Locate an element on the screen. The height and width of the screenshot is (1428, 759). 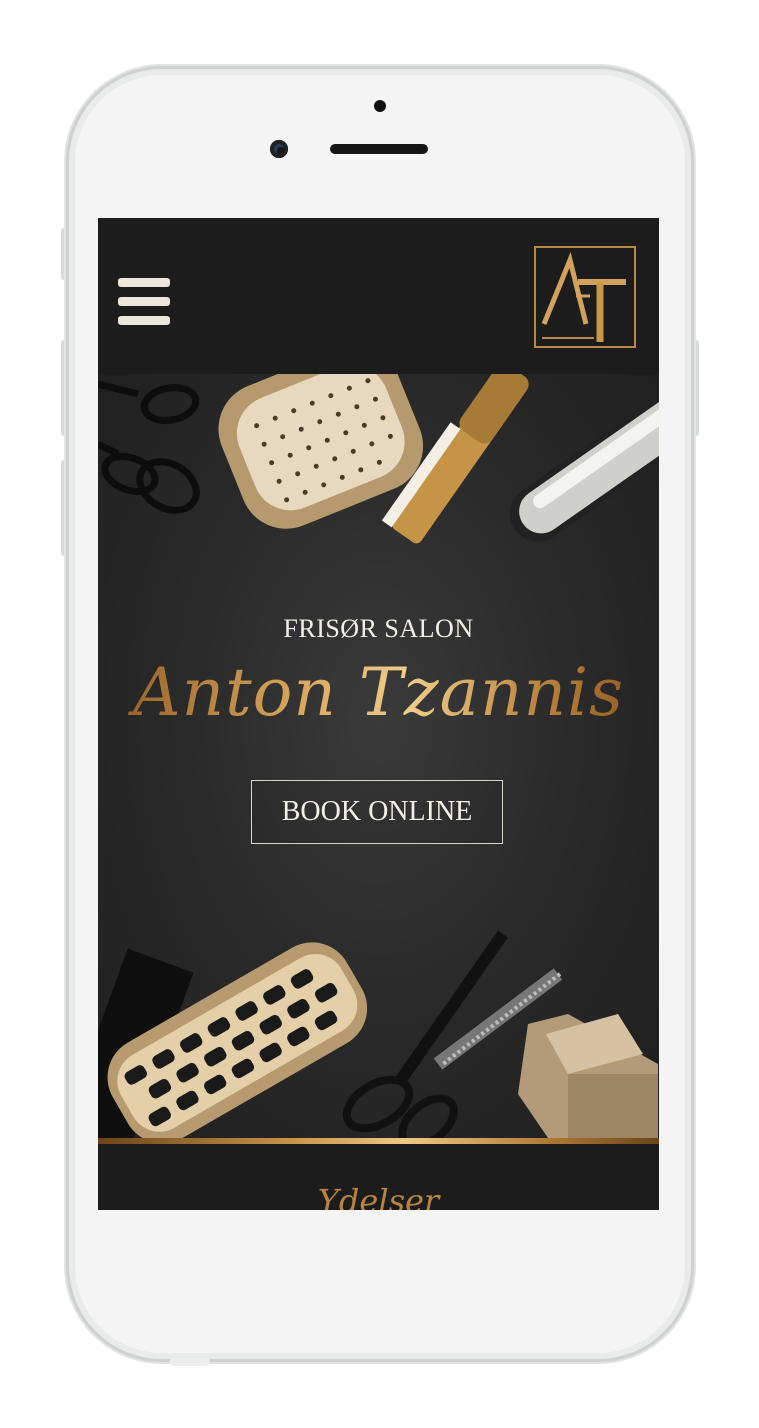
phone-camera is located at coordinates (279, 149).